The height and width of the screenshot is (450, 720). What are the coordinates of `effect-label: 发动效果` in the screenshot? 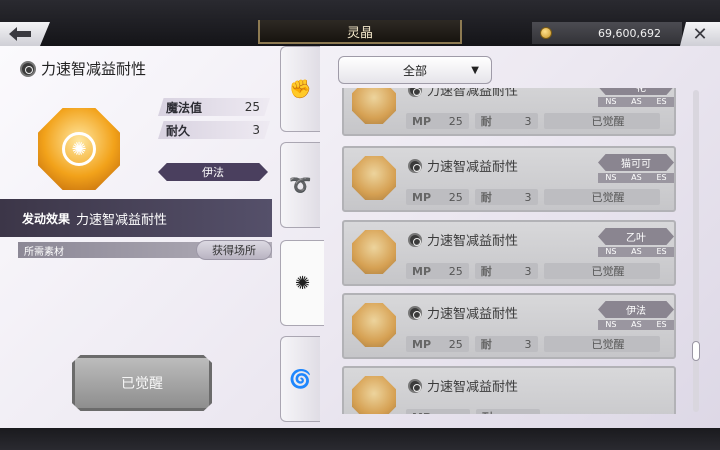 It's located at (46, 218).